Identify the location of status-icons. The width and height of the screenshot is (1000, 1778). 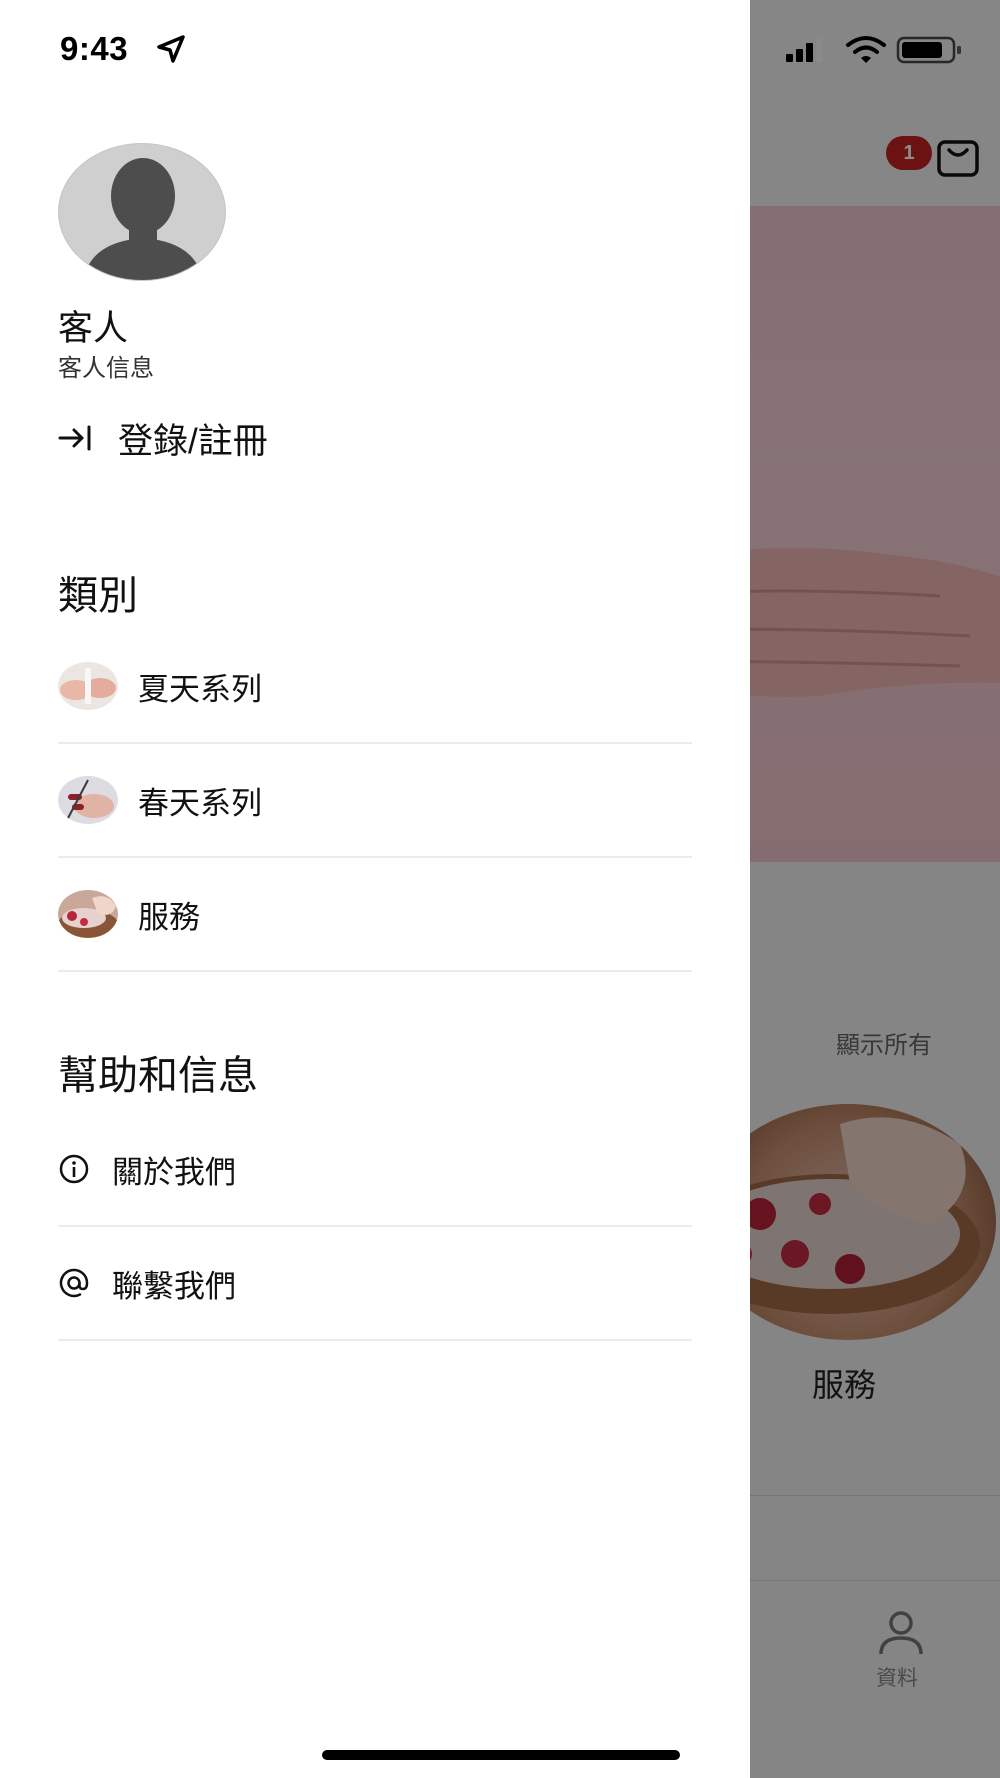
(873, 50).